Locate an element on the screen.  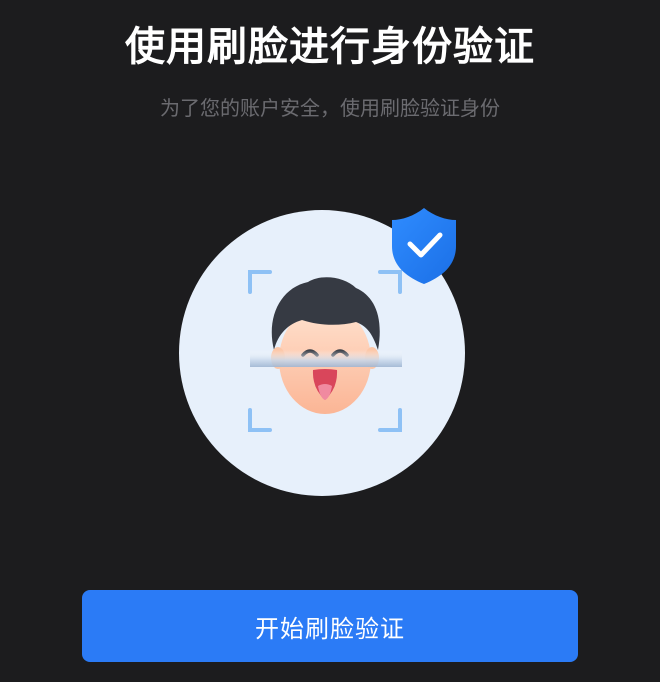
page-subtitle: 为了您的账户安全，使用刷脸验证身份 is located at coordinates (330, 108).